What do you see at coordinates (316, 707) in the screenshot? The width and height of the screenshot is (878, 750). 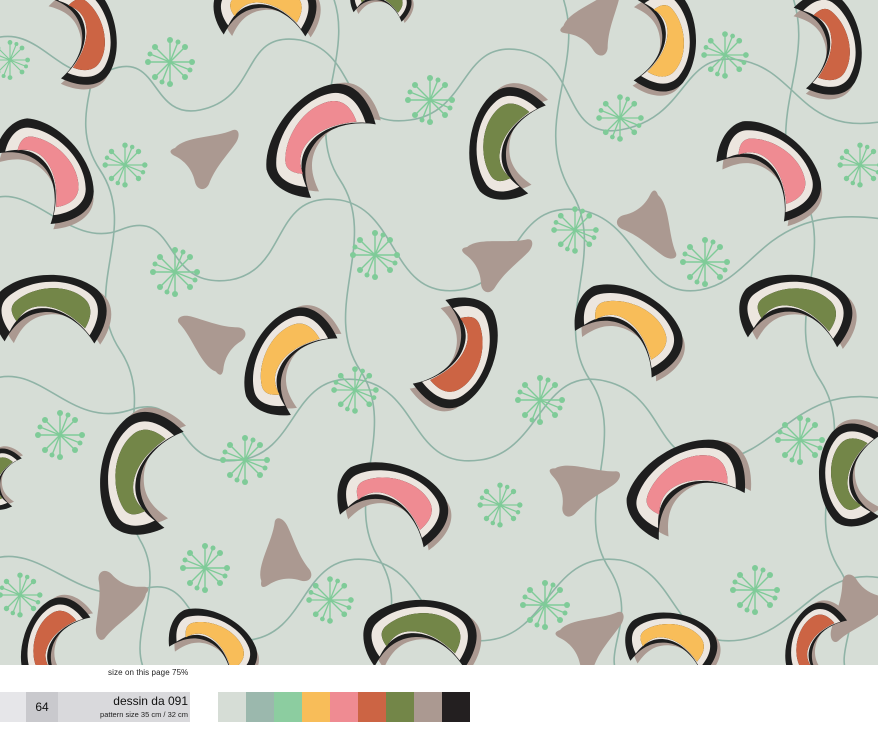 I see `swatch-golden-yellow` at bounding box center [316, 707].